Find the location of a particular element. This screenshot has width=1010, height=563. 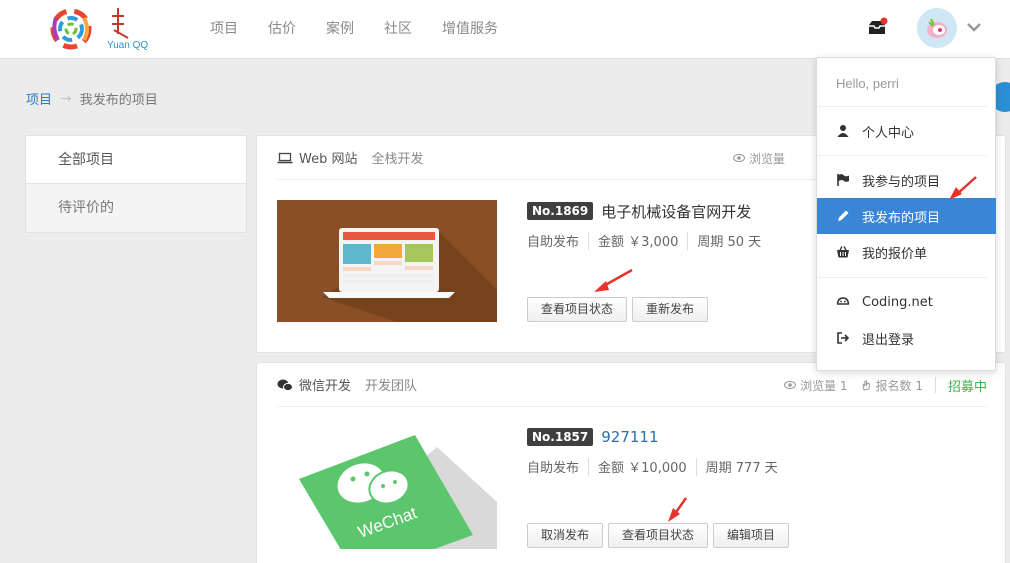

menu-item-coding-net: Coding.net is located at coordinates (906, 302).